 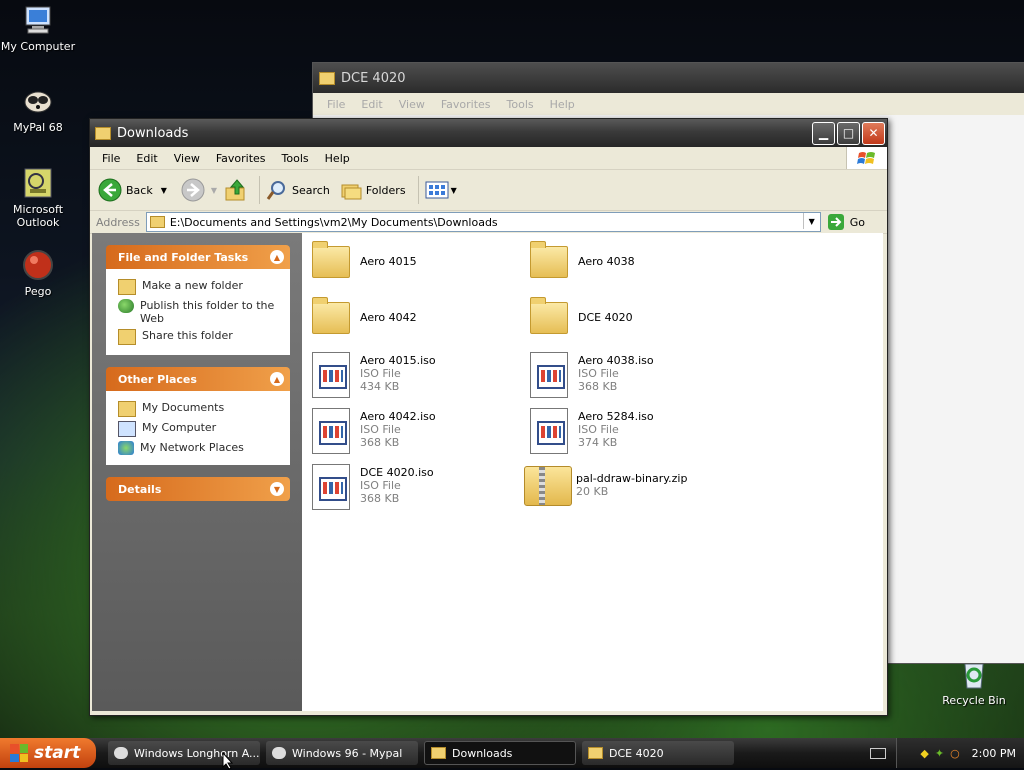 I want to click on desktop-icon-recycle-bin: Recycle Bin, so click(x=974, y=682).